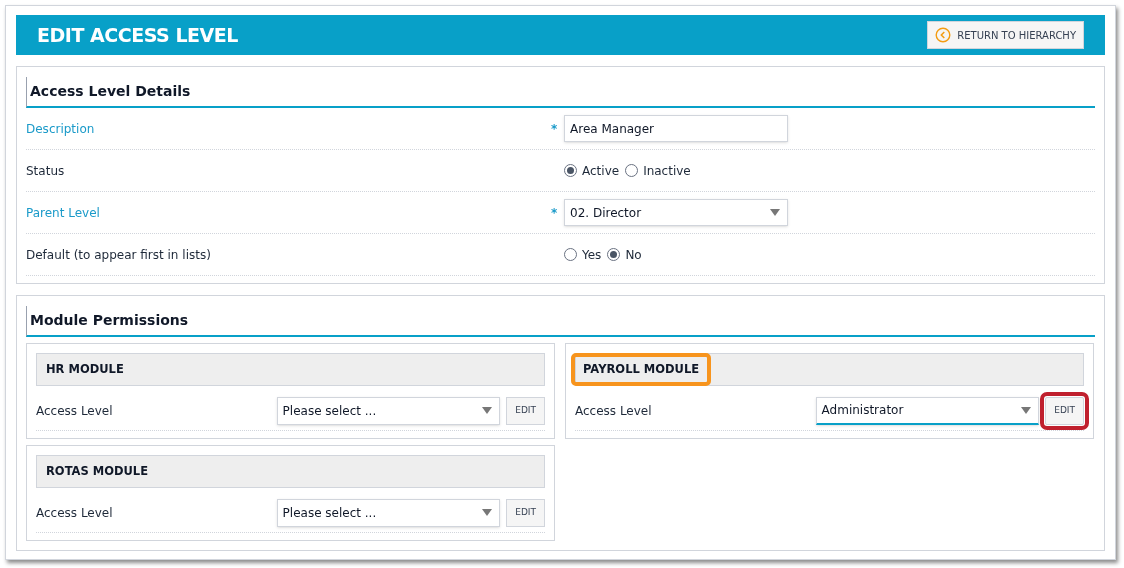 This screenshot has height=568, width=1124. What do you see at coordinates (110, 91) in the screenshot?
I see `section-heading: Access Level Details` at bounding box center [110, 91].